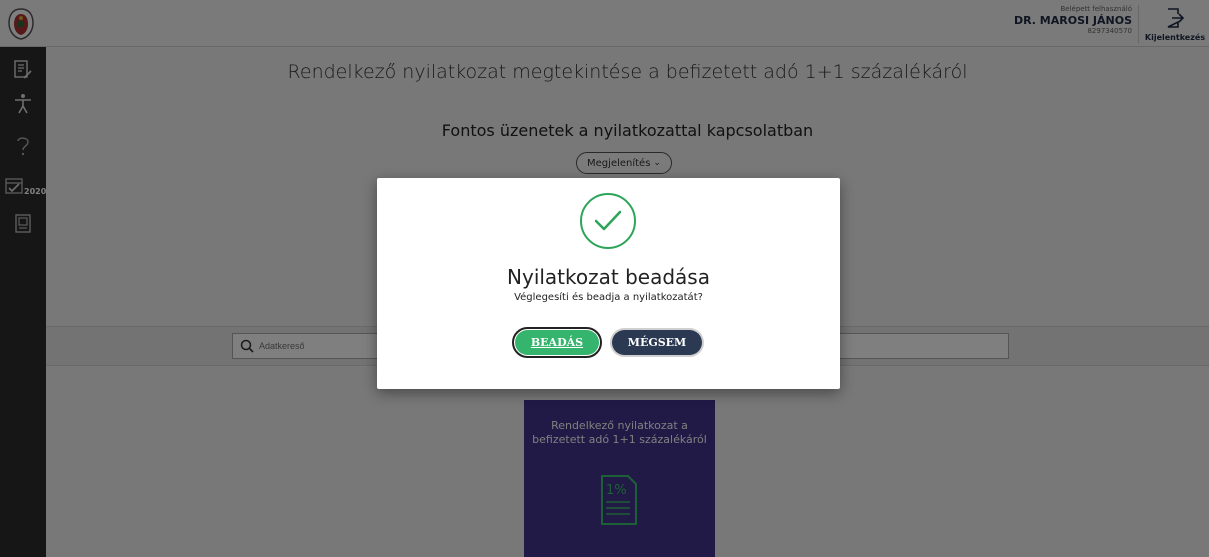 This screenshot has height=557, width=1209. I want to click on cancel-button: MÉGSEM, so click(657, 342).